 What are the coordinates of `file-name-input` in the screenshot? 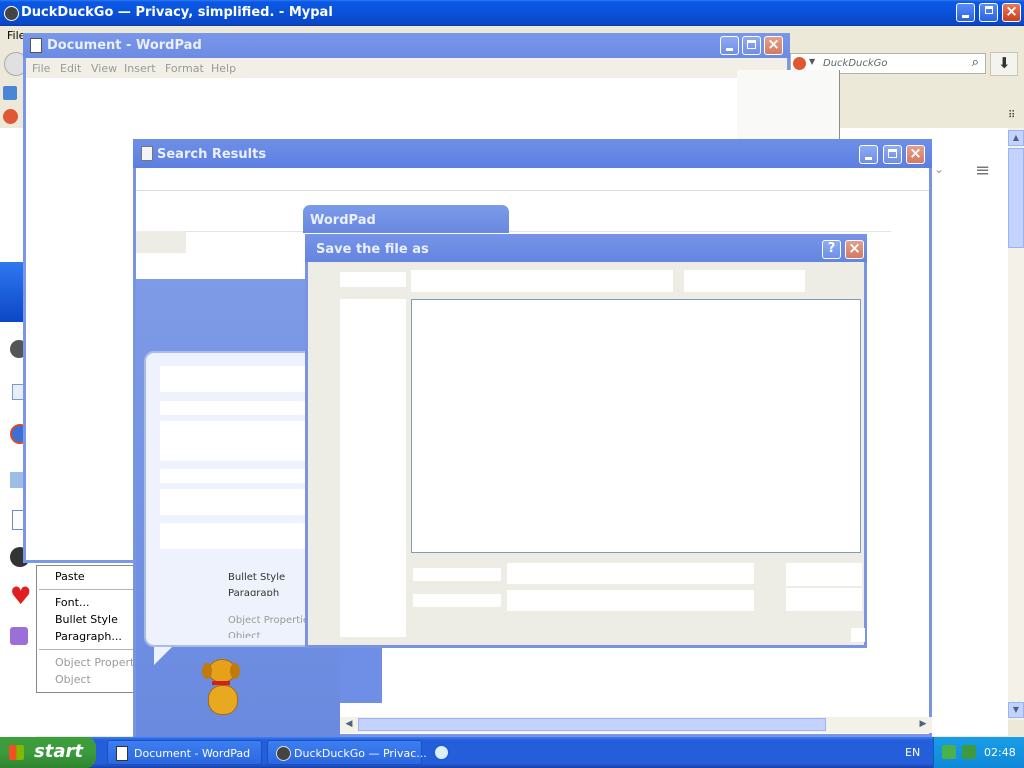 It's located at (630, 573).